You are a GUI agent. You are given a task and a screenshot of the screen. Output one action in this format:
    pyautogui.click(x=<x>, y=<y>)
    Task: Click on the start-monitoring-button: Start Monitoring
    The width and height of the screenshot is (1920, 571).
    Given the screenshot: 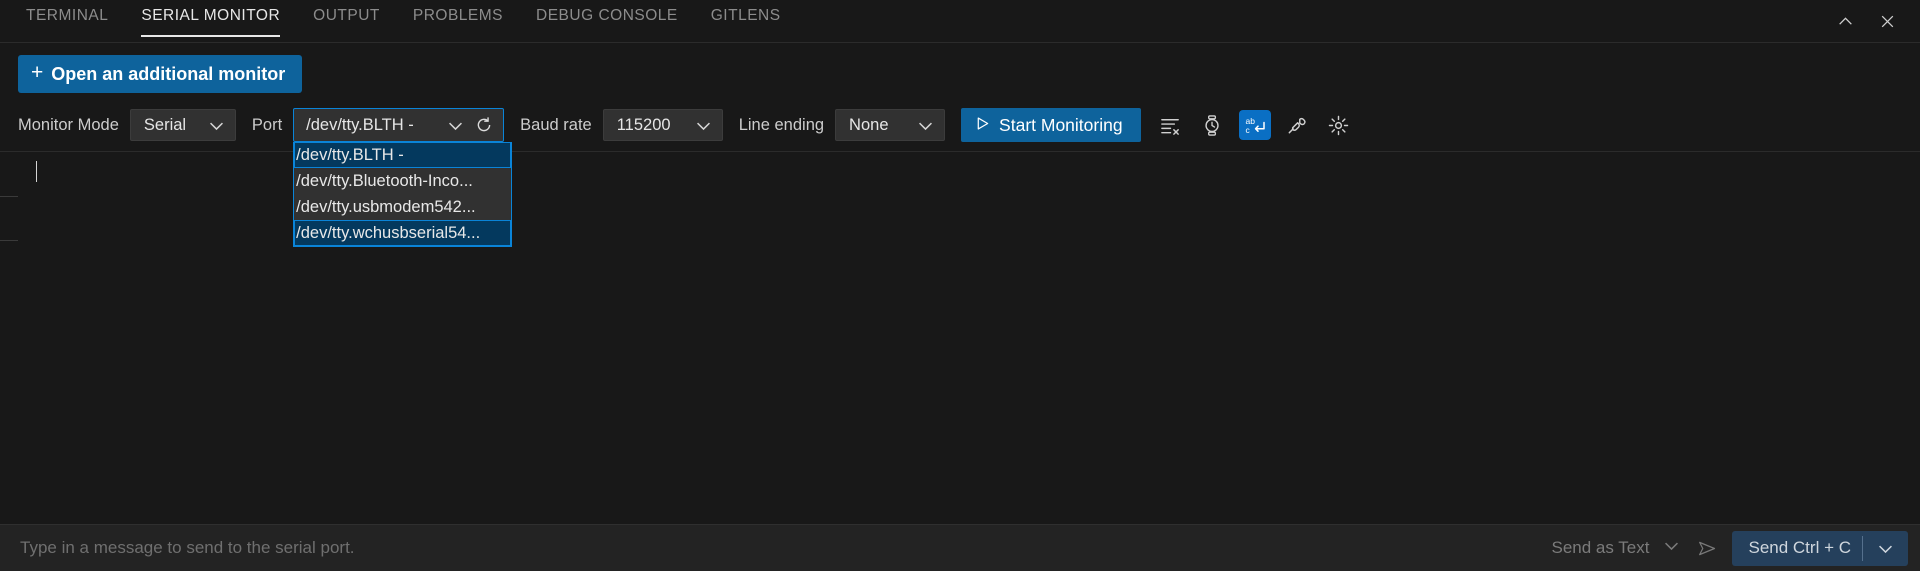 What is the action you would take?
    pyautogui.click(x=1051, y=125)
    